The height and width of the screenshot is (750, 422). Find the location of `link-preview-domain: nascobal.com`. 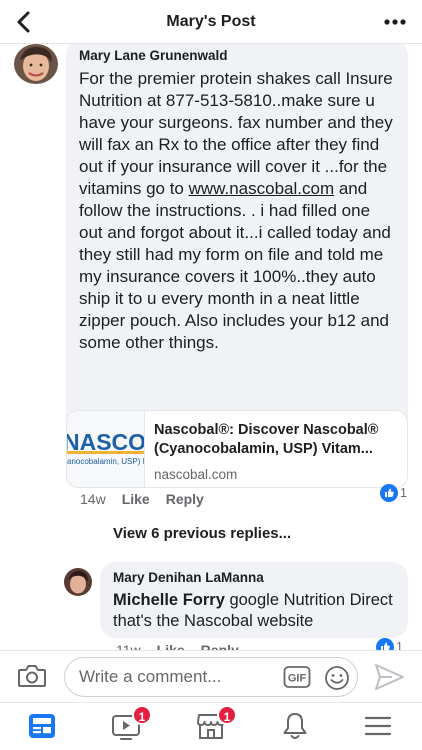

link-preview-domain: nascobal.com is located at coordinates (196, 474).